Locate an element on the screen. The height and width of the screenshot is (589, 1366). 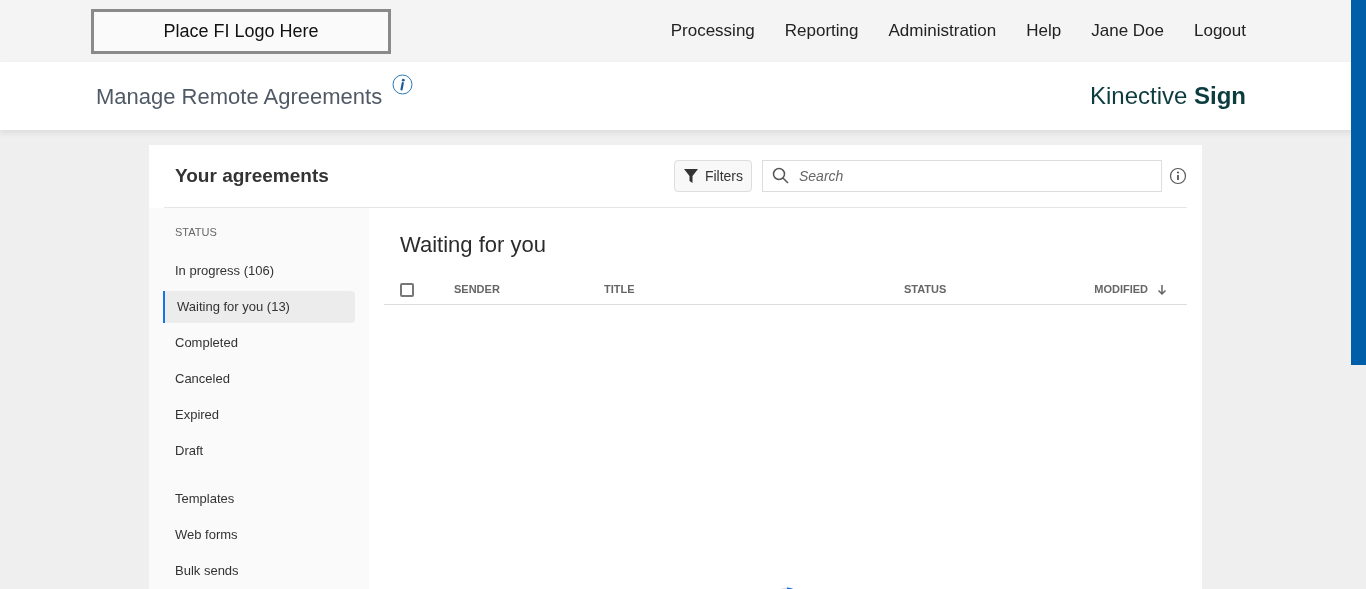
list-heading: Waiting for you is located at coordinates (473, 245).